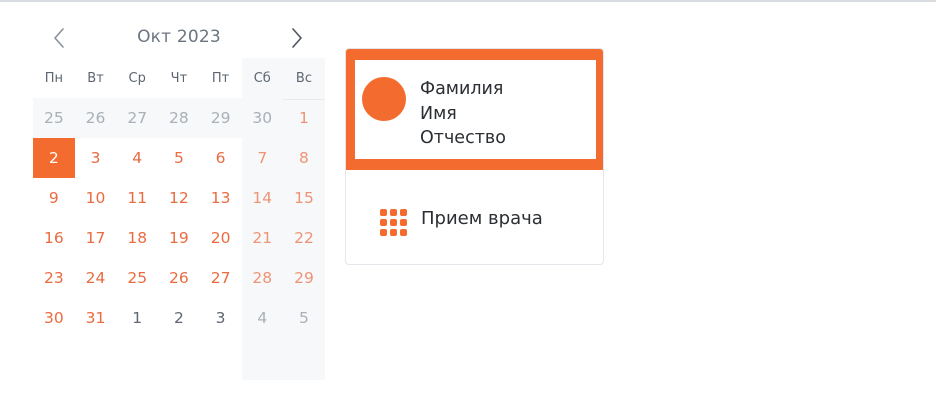 The width and height of the screenshot is (936, 400). What do you see at coordinates (96, 318) in the screenshot?
I see `calendar-day: 31` at bounding box center [96, 318].